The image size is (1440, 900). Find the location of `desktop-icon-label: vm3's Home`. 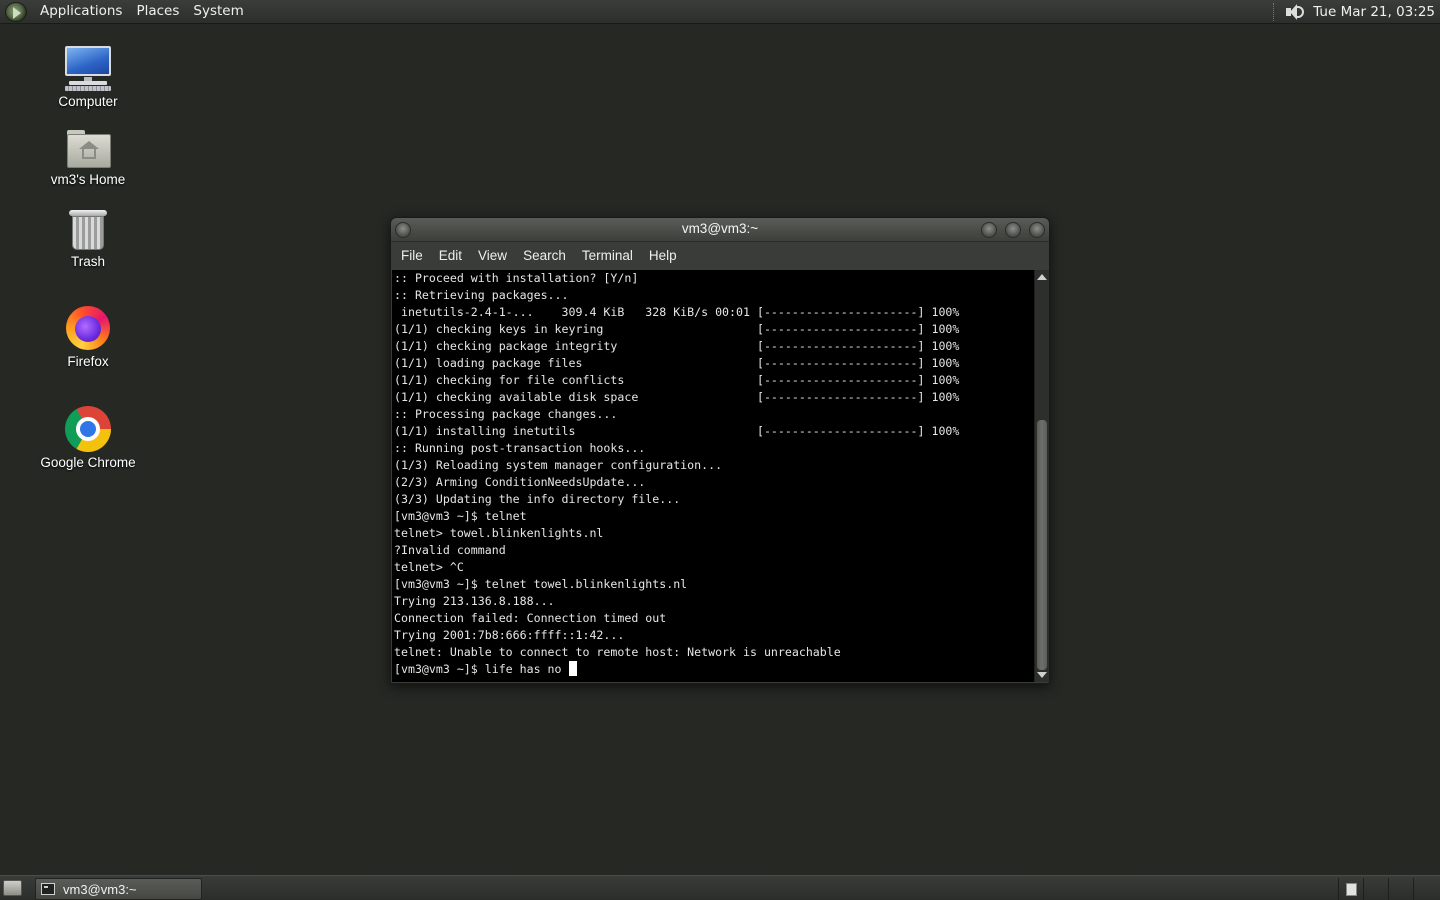

desktop-icon-label: vm3's Home is located at coordinates (88, 179).